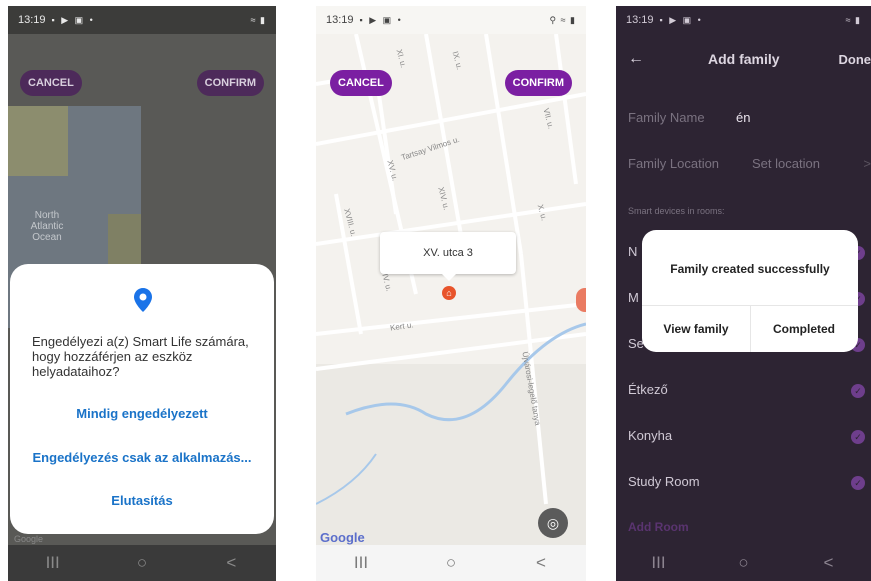  Describe the element at coordinates (451, 20) in the screenshot. I see `status-bar: 13:19 ▪ ▶ ▣ • ⚲ ≈ ▮` at that location.